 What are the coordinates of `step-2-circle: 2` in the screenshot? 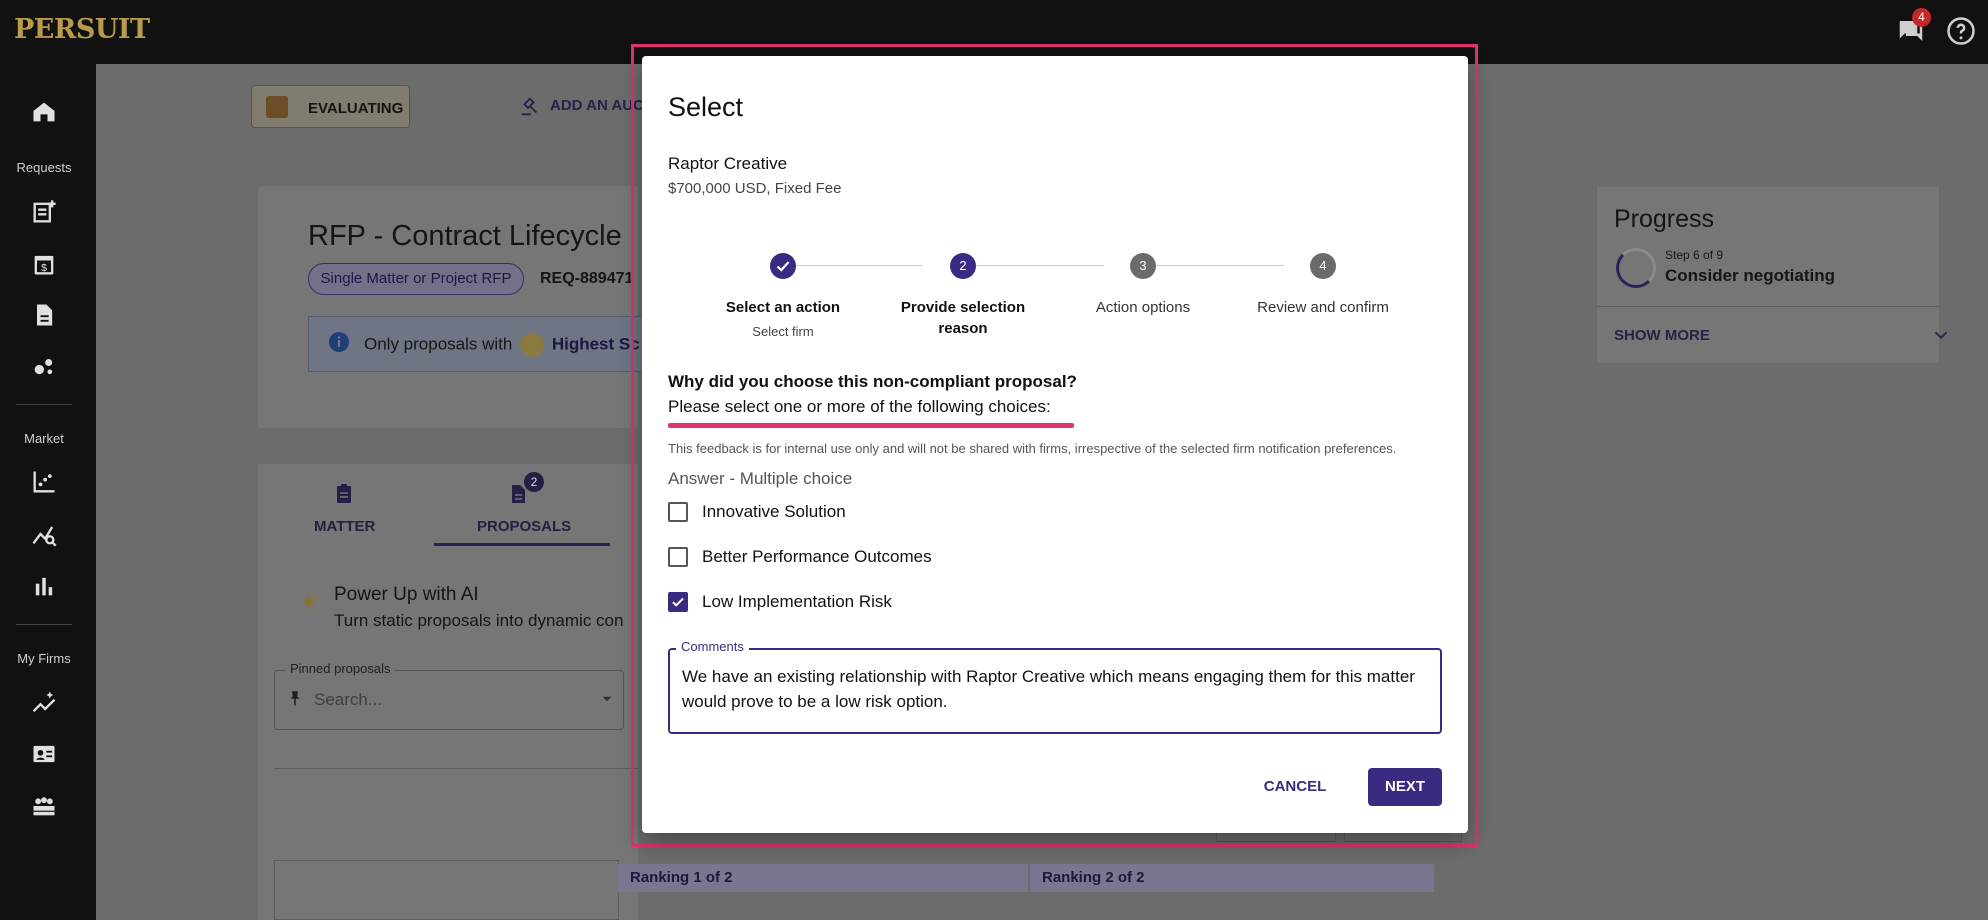 It's located at (963, 266).